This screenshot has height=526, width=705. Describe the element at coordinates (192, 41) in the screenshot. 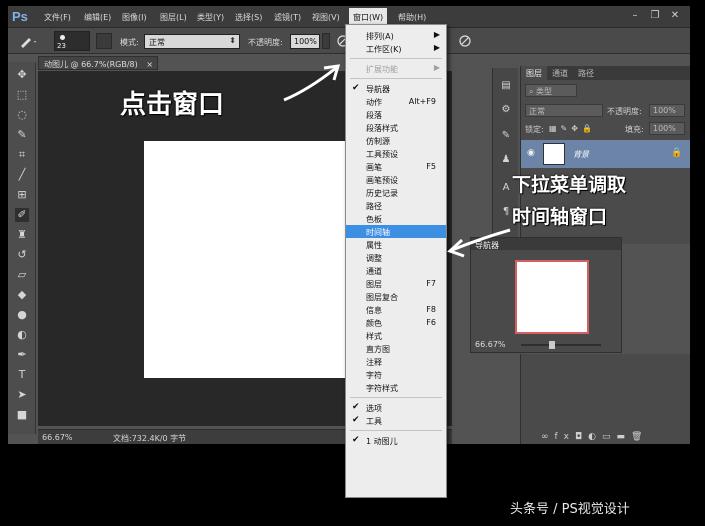

I see `mode-select: 正常 ⬍` at that location.